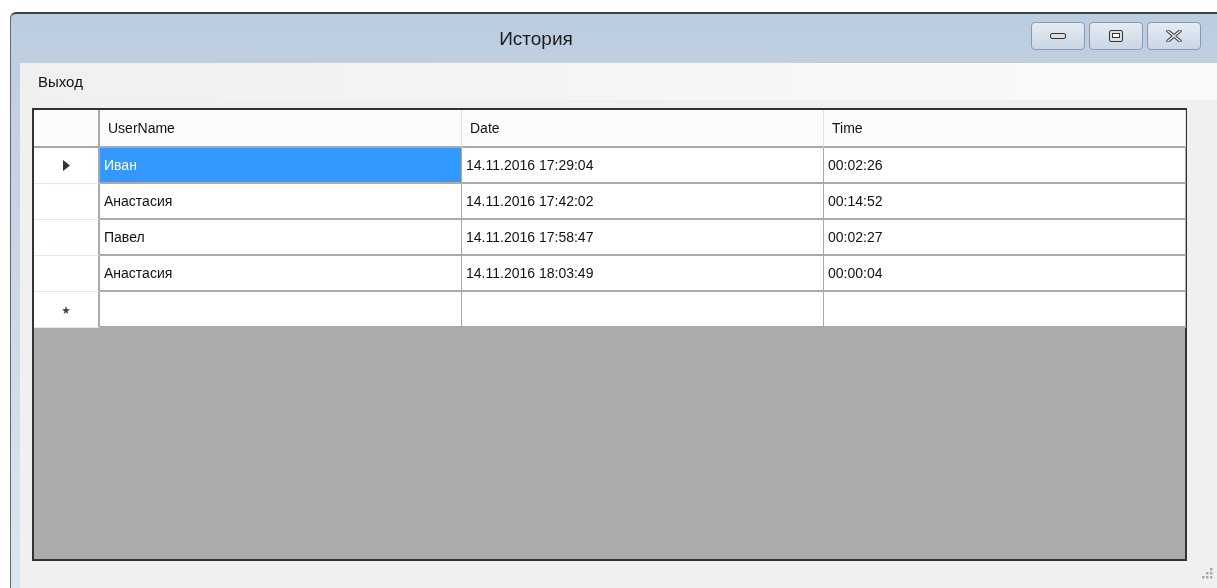  I want to click on minimize-button, so click(1058, 35).